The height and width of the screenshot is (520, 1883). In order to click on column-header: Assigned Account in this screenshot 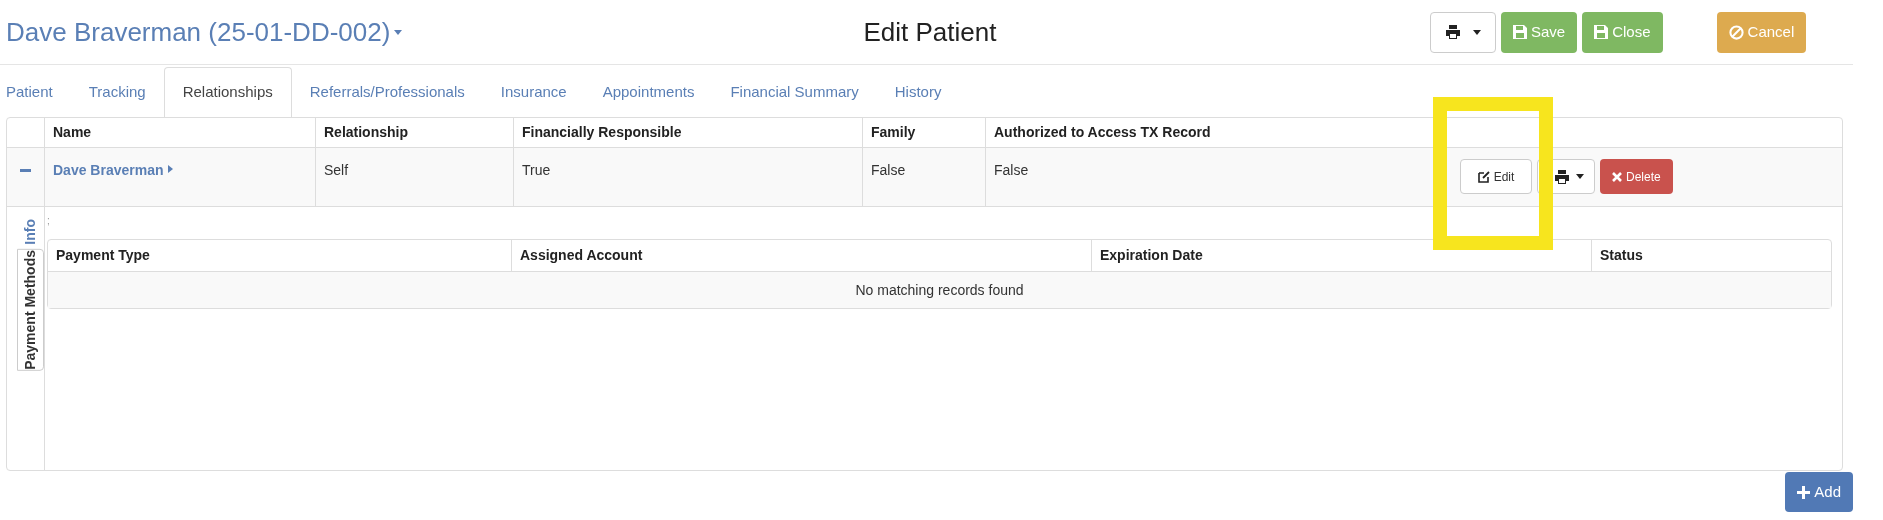, I will do `click(581, 255)`.